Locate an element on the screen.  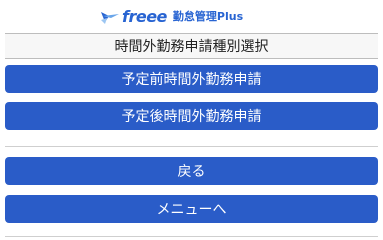
menu-button: メニューへ is located at coordinates (191, 209).